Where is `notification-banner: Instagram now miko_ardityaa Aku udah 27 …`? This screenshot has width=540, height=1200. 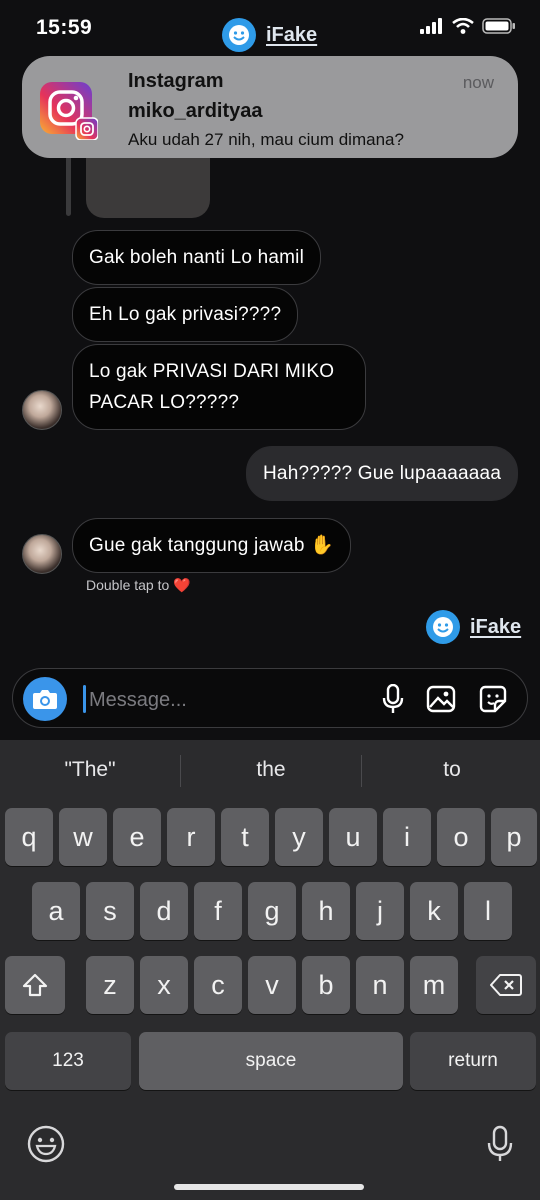 notification-banner: Instagram now miko_ardityaa Aku udah 27 … is located at coordinates (270, 107).